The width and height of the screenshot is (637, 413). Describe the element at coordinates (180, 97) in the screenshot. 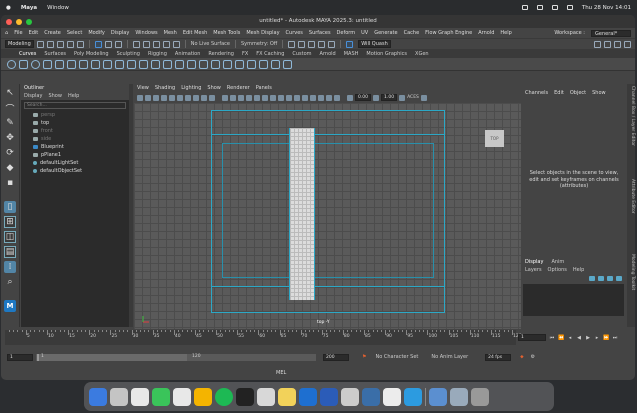

I see `resolution-gate-icon` at that location.